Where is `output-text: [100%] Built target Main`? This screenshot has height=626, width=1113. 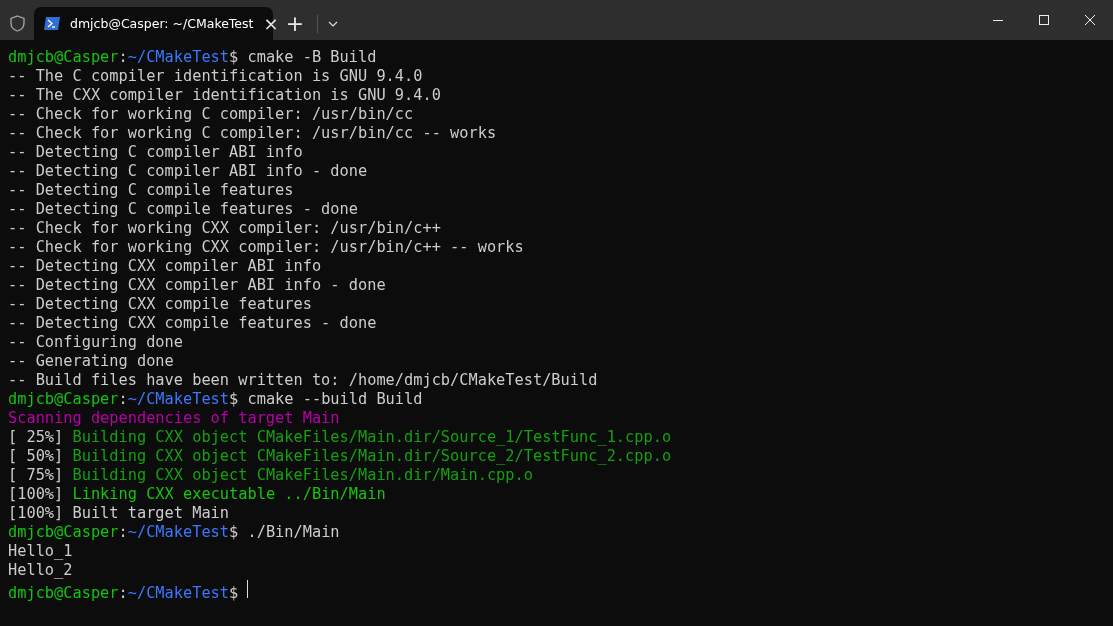
output-text: [100%] Built target Main is located at coordinates (119, 513).